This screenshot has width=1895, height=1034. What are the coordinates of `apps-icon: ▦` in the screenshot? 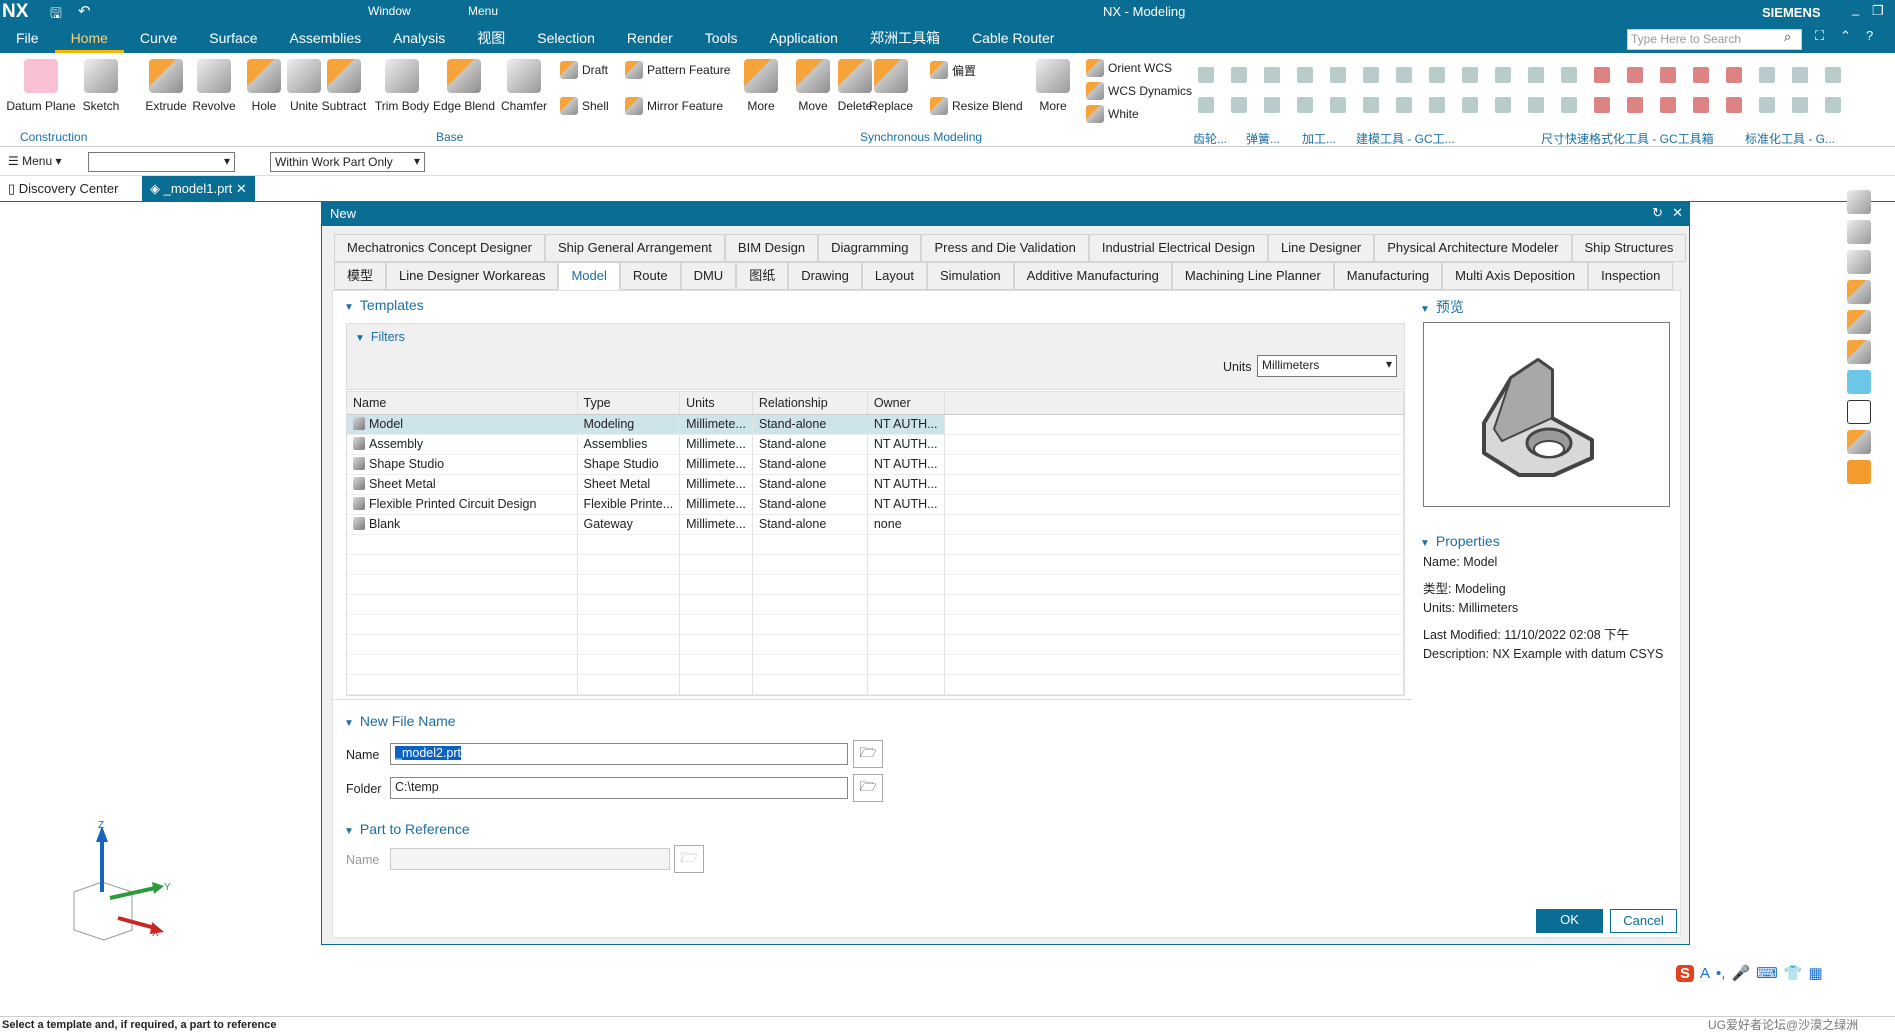 It's located at (1815, 973).